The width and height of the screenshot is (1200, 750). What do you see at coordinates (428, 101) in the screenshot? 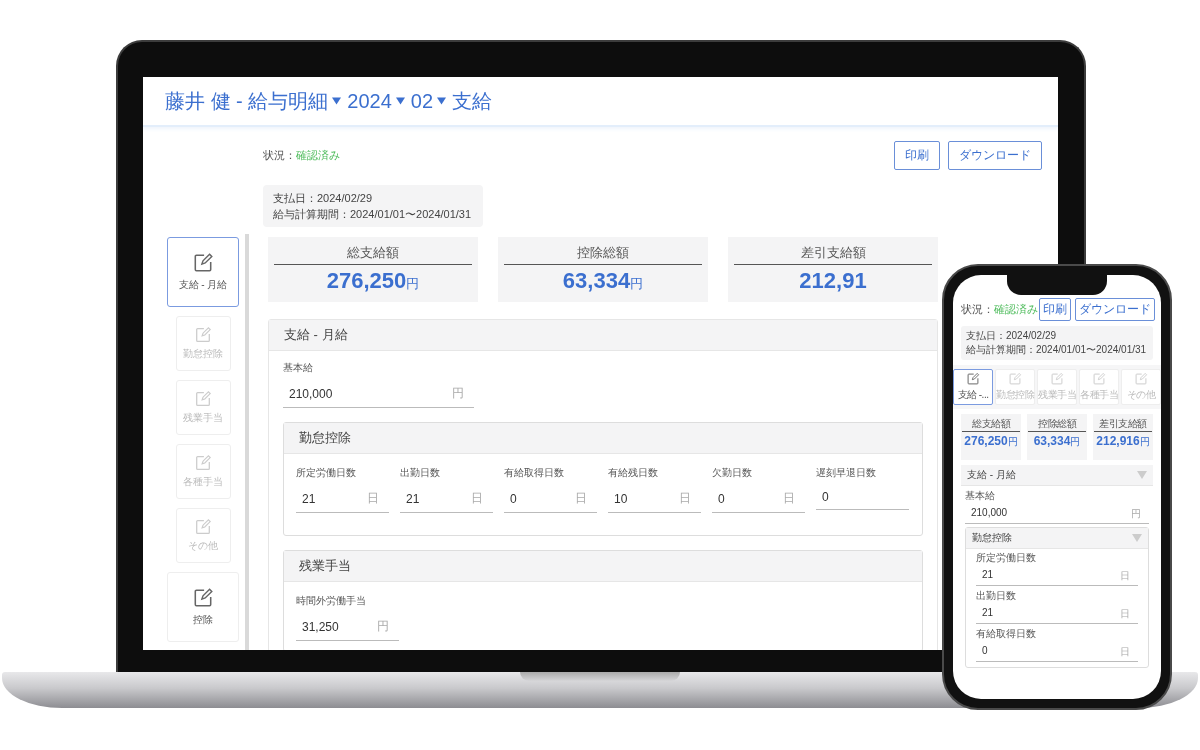
I see `title-dropdown: 02` at bounding box center [428, 101].